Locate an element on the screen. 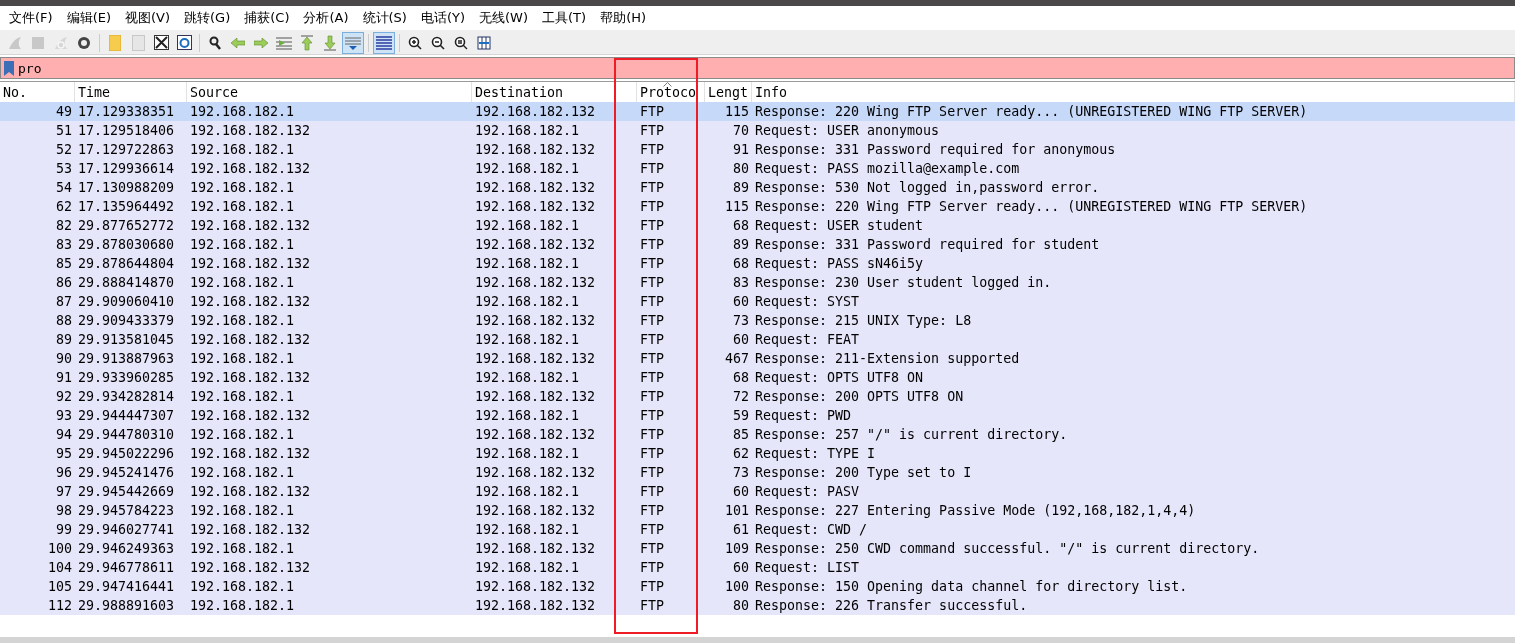 This screenshot has width=1515, height=643. menu-item: 分析(A) is located at coordinates (326, 18).